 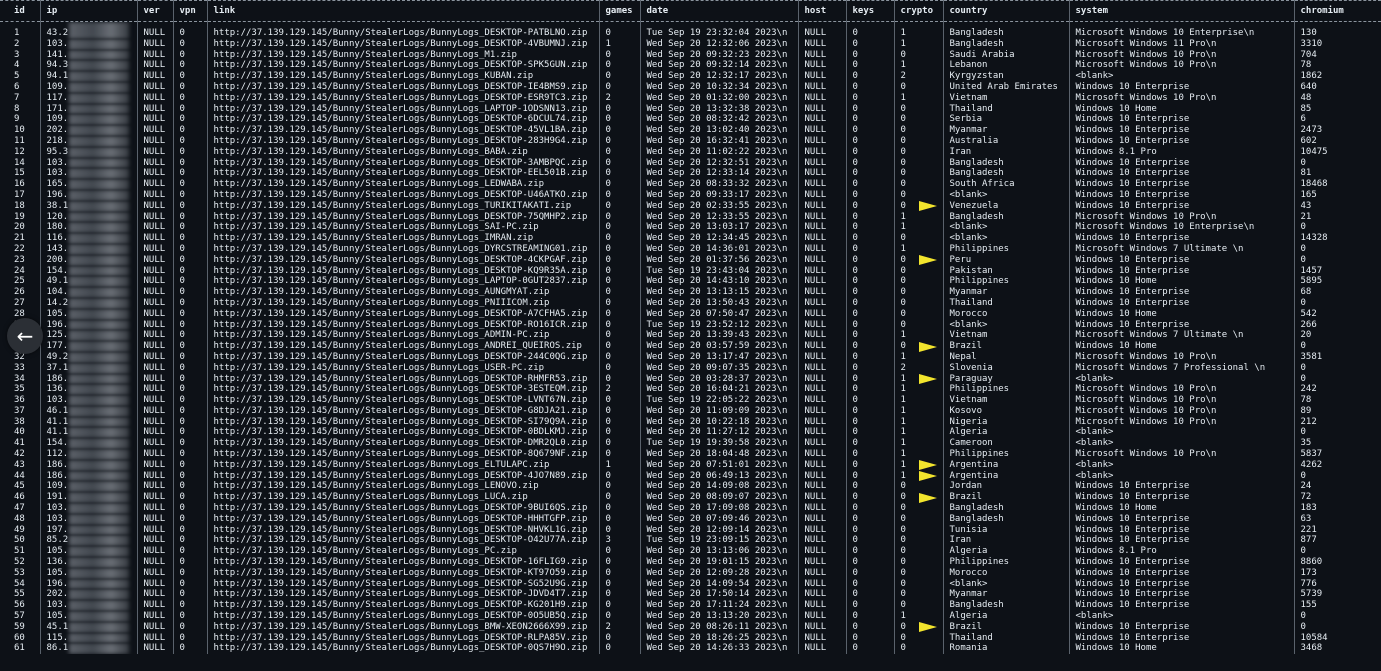 What do you see at coordinates (19, 540) in the screenshot?
I see `cell-id: 50` at bounding box center [19, 540].